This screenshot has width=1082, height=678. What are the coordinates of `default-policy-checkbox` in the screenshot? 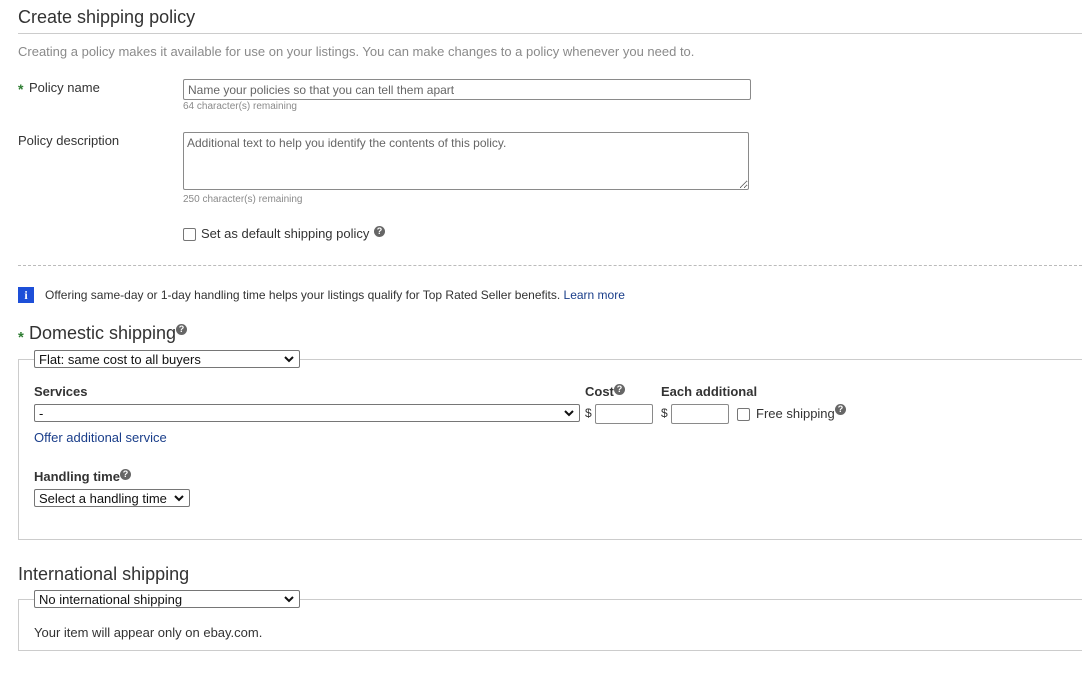 It's located at (189, 234).